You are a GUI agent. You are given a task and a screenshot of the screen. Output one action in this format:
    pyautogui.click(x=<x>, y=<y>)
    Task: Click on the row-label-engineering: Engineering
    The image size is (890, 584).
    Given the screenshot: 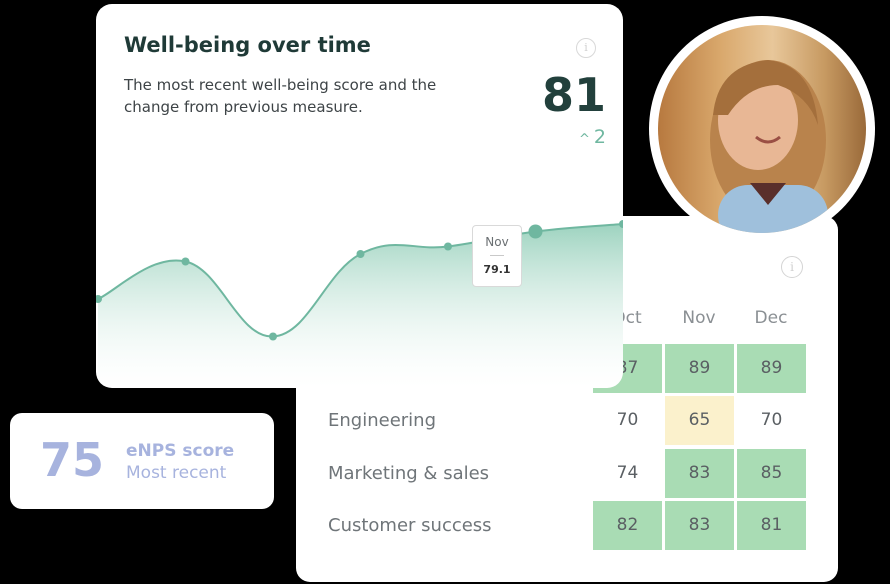 What is the action you would take?
    pyautogui.click(x=382, y=420)
    